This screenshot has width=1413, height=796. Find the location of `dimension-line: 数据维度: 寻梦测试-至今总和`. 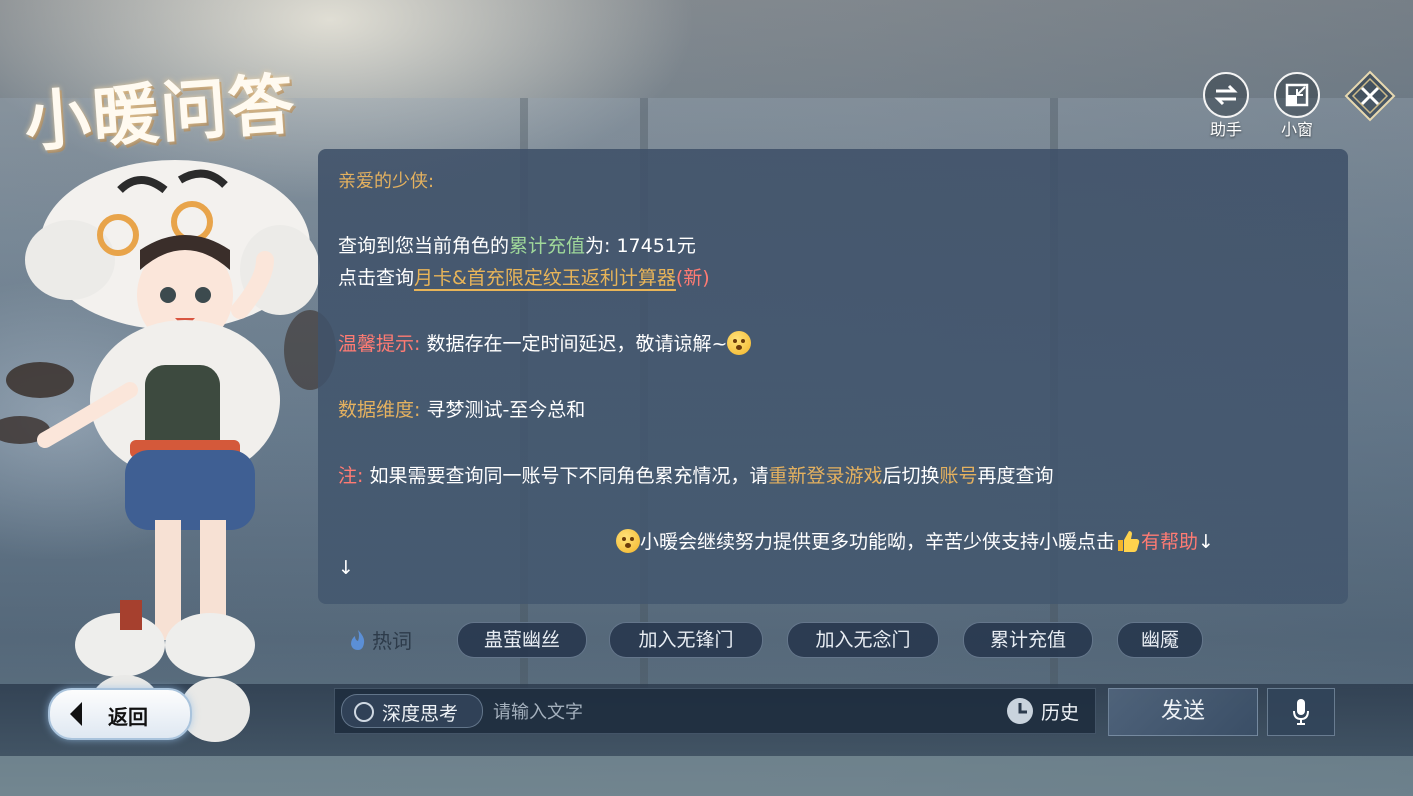

dimension-line: 数据维度: 寻梦测试-至今总和 is located at coordinates (461, 408).